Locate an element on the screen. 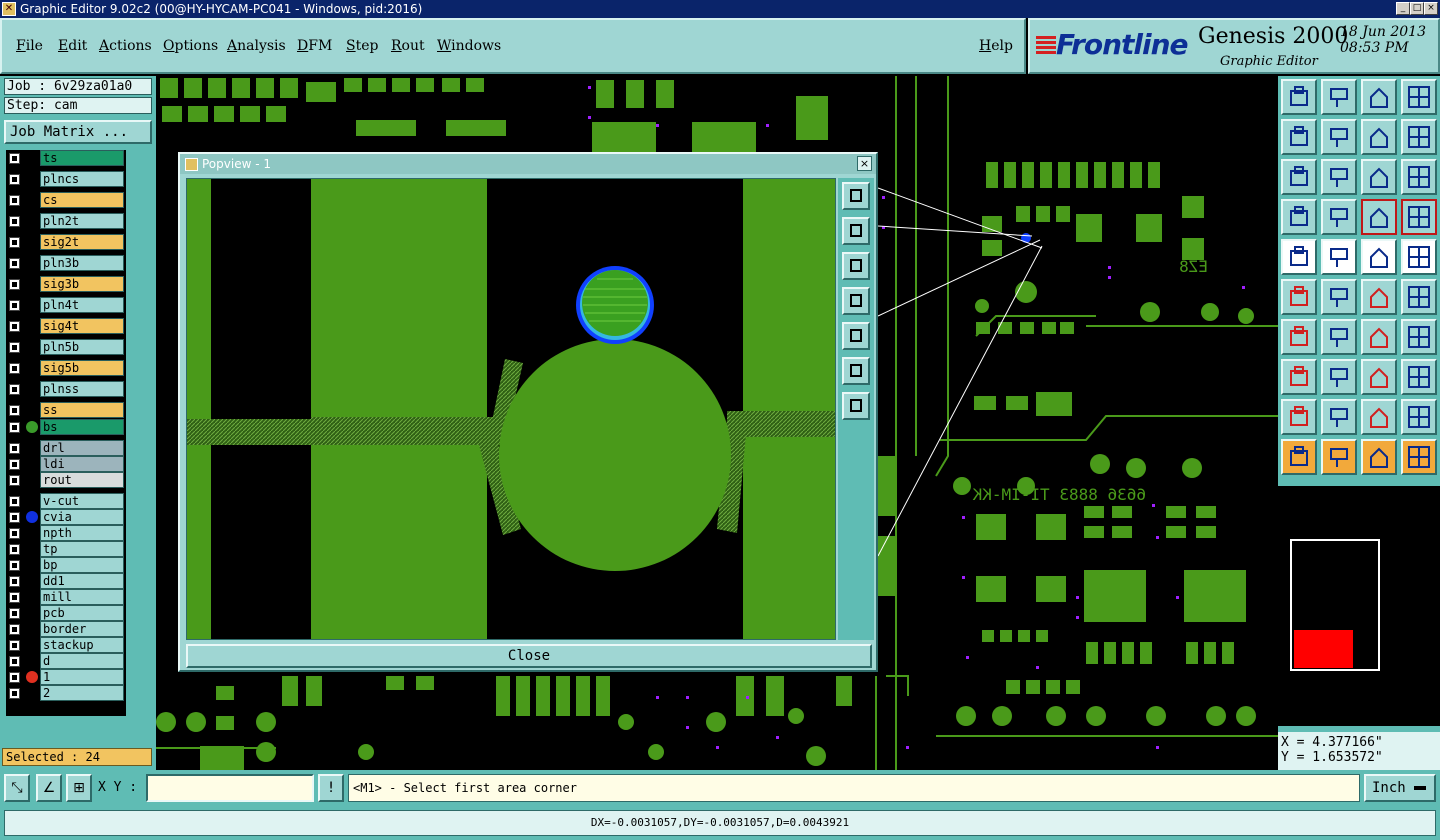  menu-rout: Rout is located at coordinates (408, 46).